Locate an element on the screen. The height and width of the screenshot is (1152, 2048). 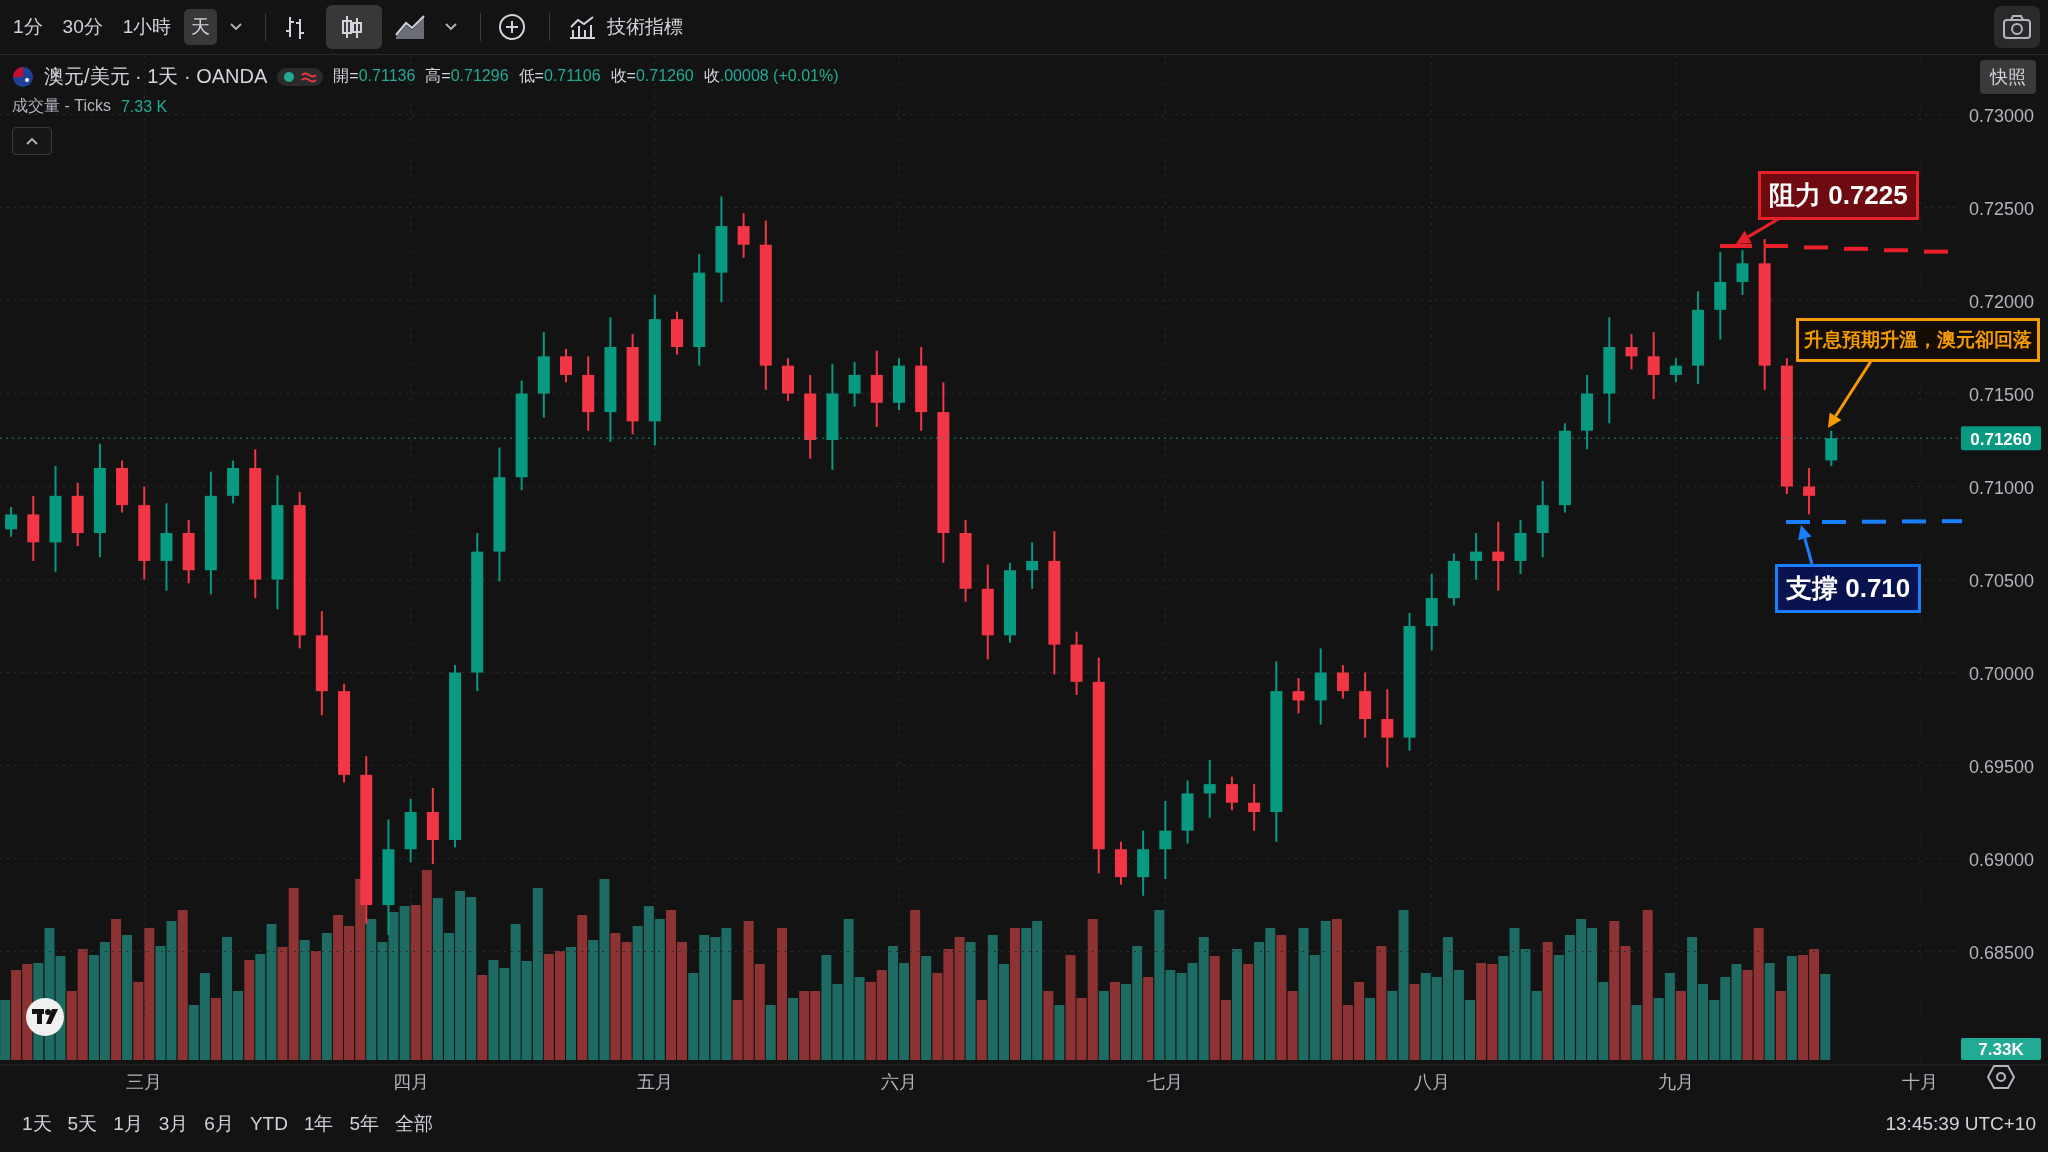
interval-tab: 天 is located at coordinates (201, 27).